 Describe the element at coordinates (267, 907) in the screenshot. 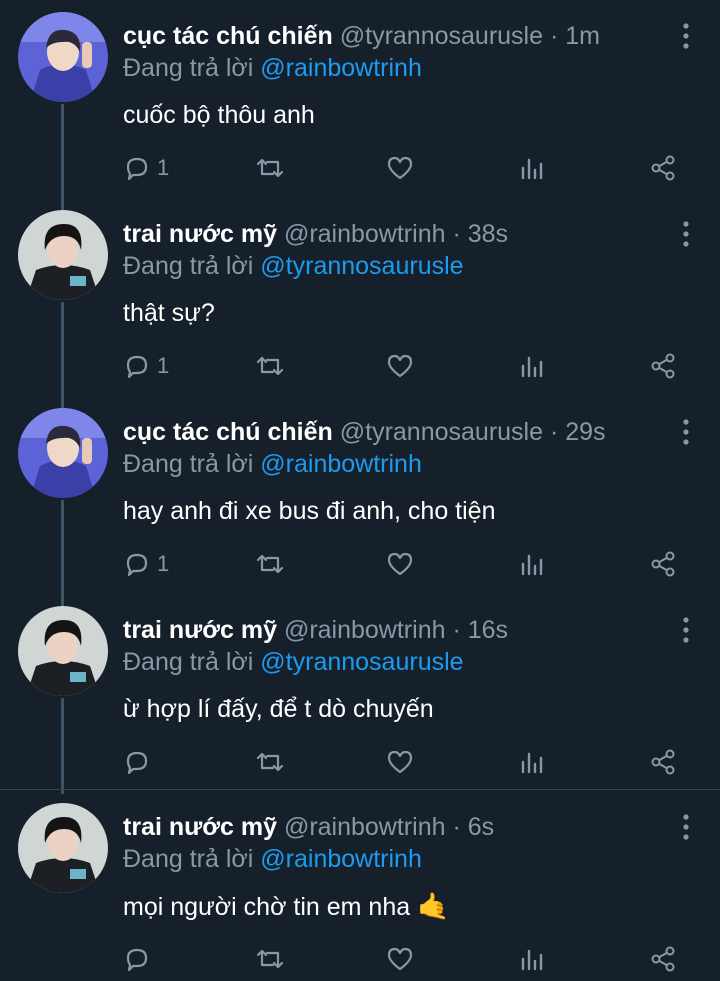

I see `tweet-text: mọi người chờ tin em nha` at that location.